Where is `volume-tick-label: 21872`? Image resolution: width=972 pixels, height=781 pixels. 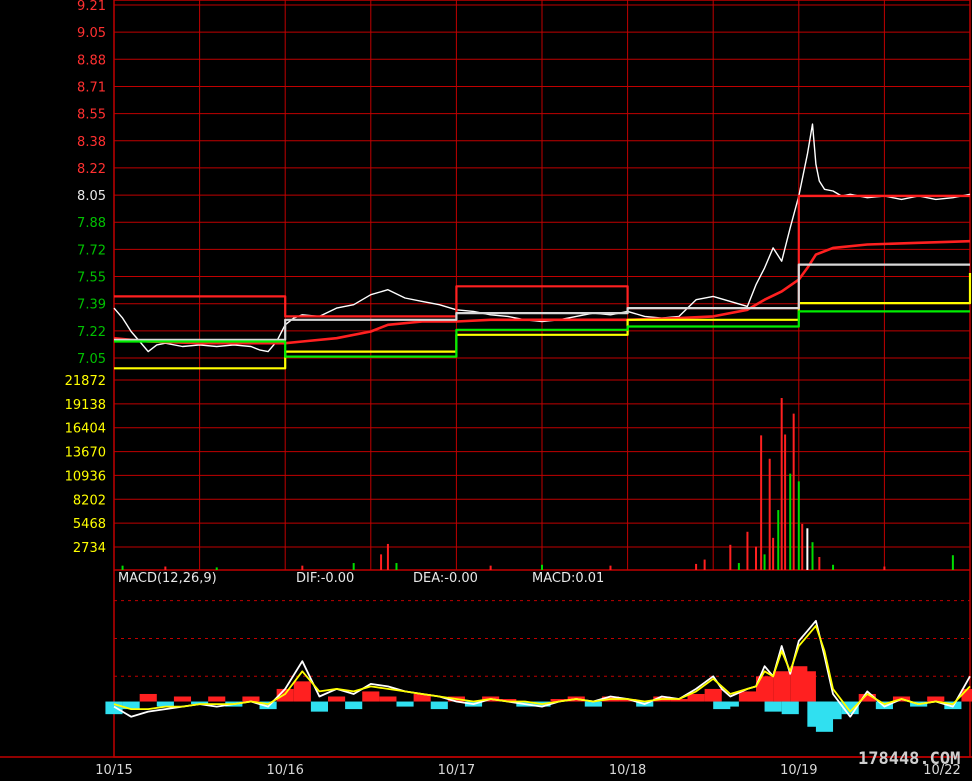 volume-tick-label: 21872 is located at coordinates (85, 381).